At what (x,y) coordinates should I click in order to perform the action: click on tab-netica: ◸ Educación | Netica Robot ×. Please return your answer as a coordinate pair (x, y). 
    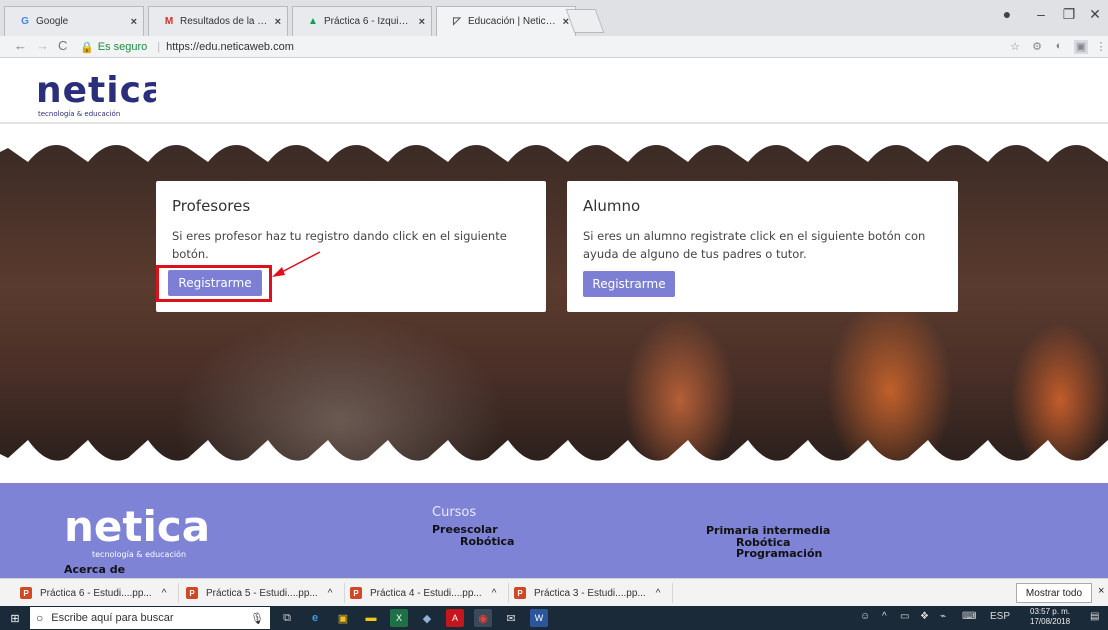
    Looking at the image, I should click on (506, 21).